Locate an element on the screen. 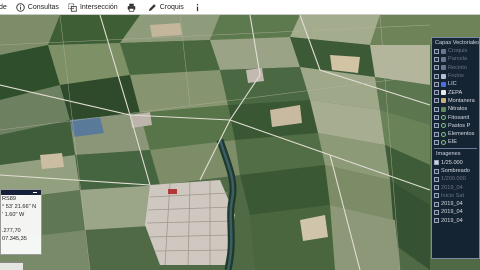 The height and width of the screenshot is (270, 480). layer-label: Parcela is located at coordinates (457, 59).